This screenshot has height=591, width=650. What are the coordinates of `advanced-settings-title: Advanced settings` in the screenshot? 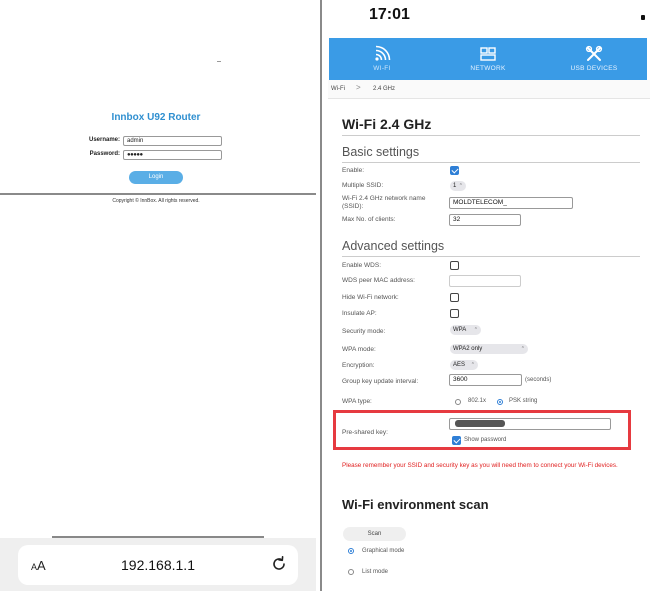 It's located at (393, 246).